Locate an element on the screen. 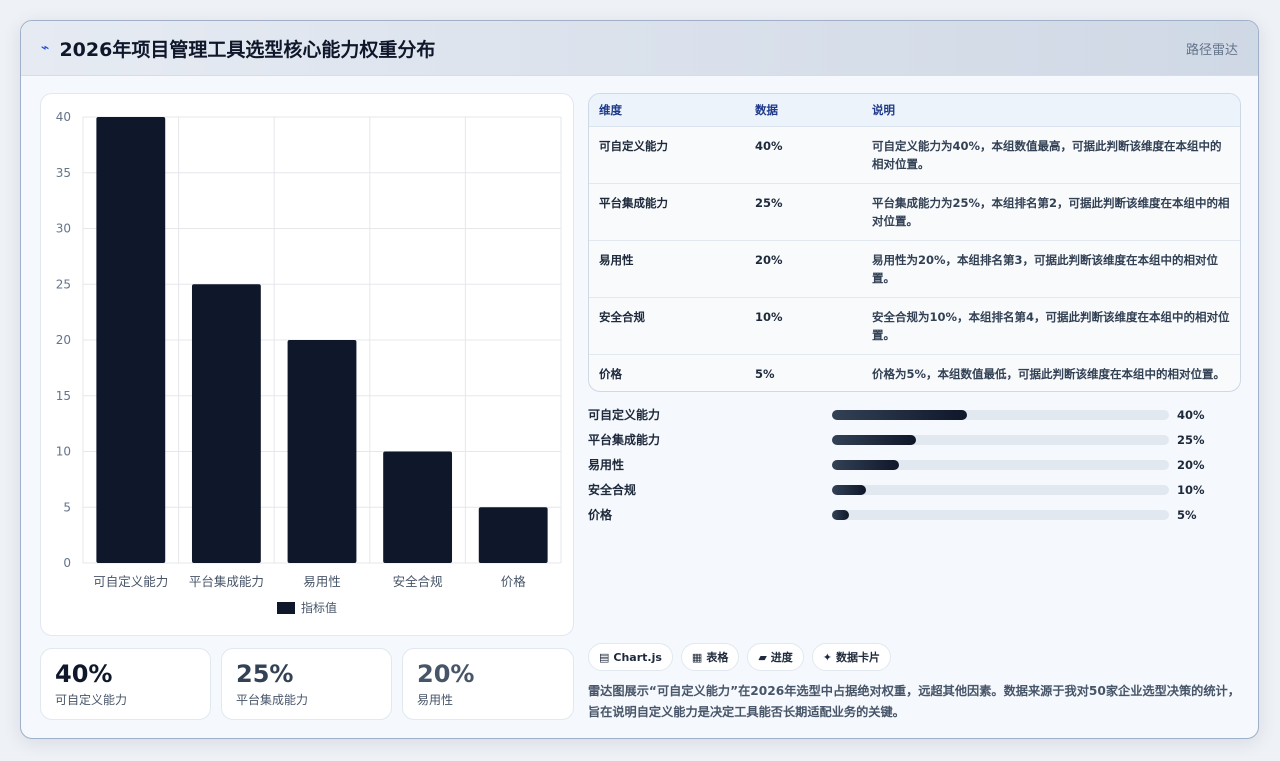 Image resolution: width=1280 pixels, height=761 pixels. progress-value: 25% is located at coordinates (1191, 439).